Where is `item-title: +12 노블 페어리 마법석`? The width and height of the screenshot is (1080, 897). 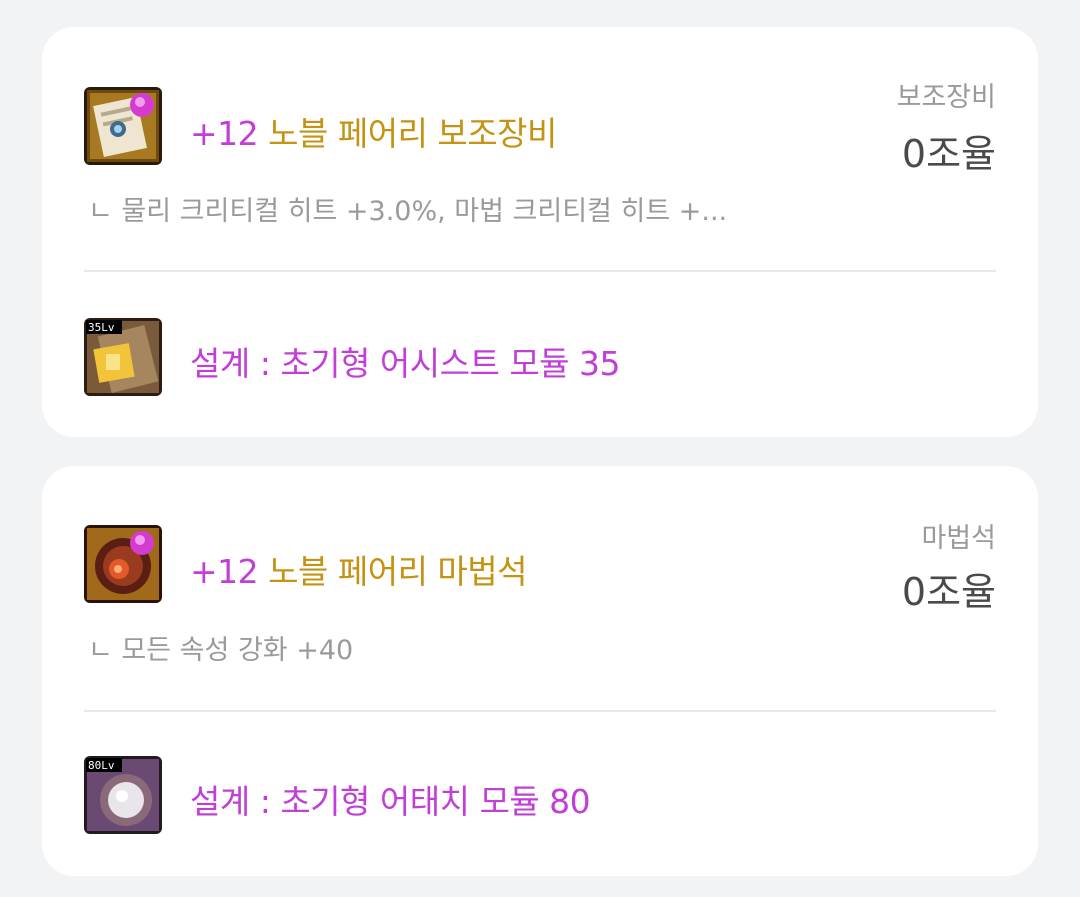 item-title: +12 노블 페어리 마법석 is located at coordinates (359, 569).